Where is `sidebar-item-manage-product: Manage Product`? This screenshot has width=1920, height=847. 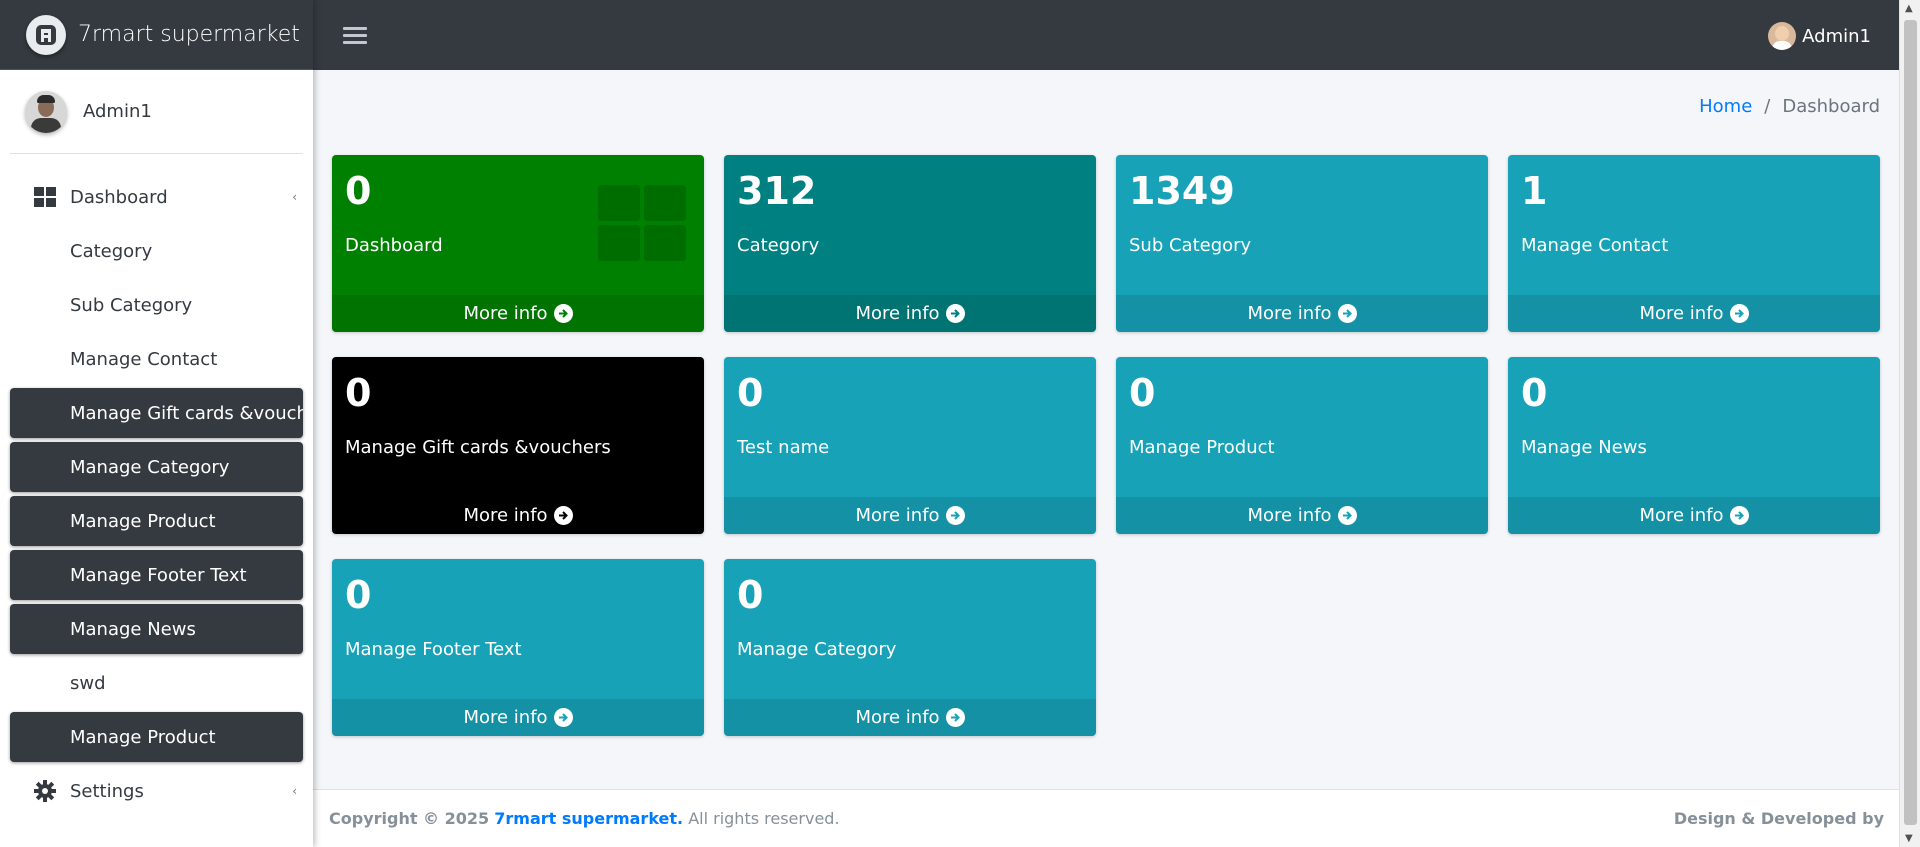 sidebar-item-manage-product: Manage Product is located at coordinates (156, 521).